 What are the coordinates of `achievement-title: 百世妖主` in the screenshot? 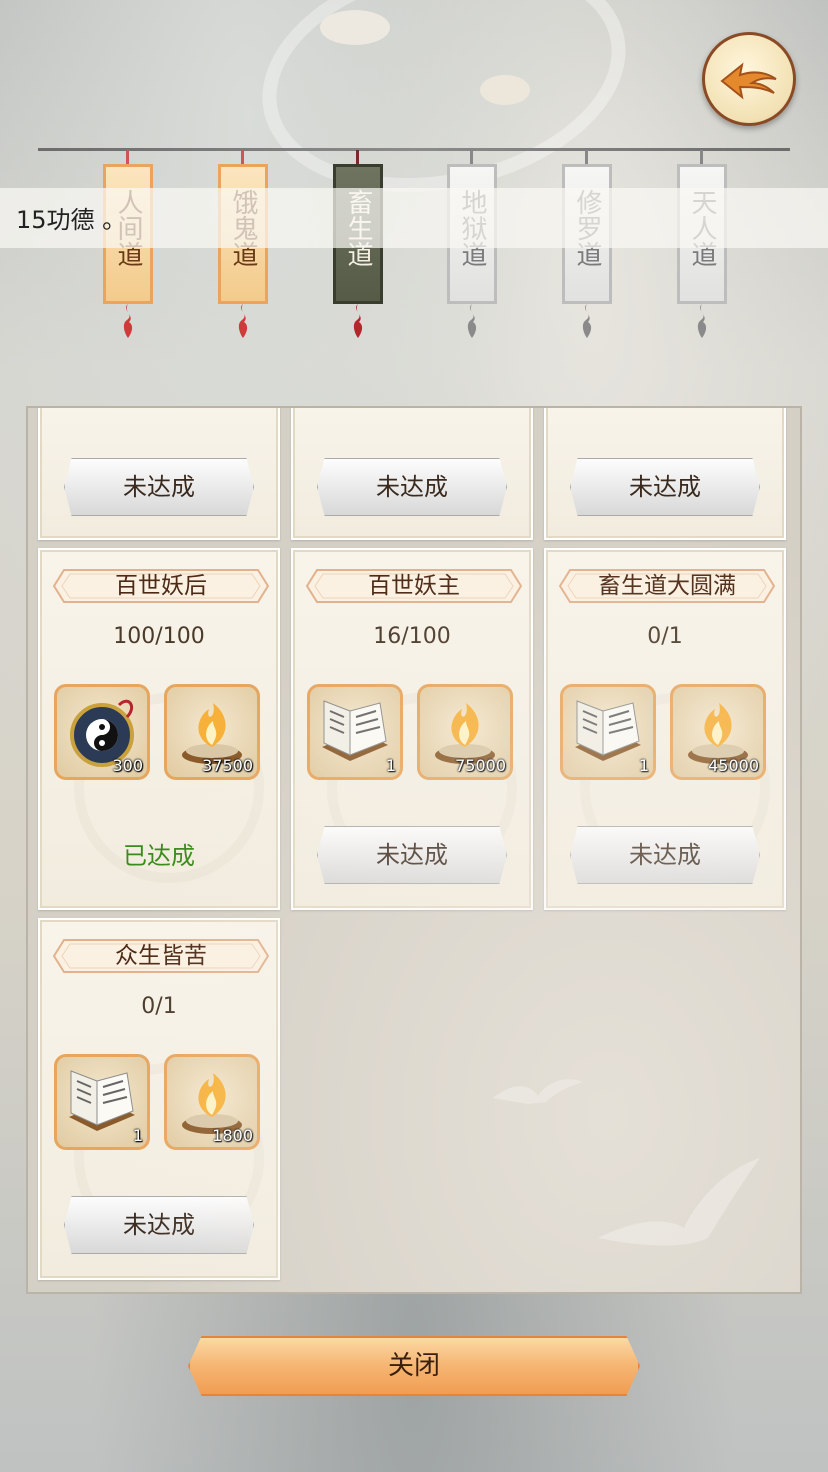 It's located at (414, 586).